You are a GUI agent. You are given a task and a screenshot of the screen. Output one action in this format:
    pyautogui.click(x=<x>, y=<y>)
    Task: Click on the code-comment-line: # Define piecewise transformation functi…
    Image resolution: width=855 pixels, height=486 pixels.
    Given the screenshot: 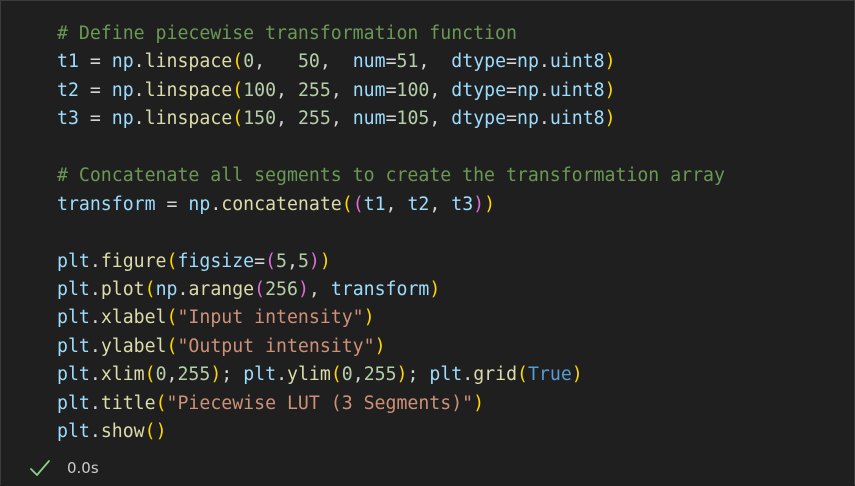 What is the action you would take?
    pyautogui.click(x=391, y=34)
    